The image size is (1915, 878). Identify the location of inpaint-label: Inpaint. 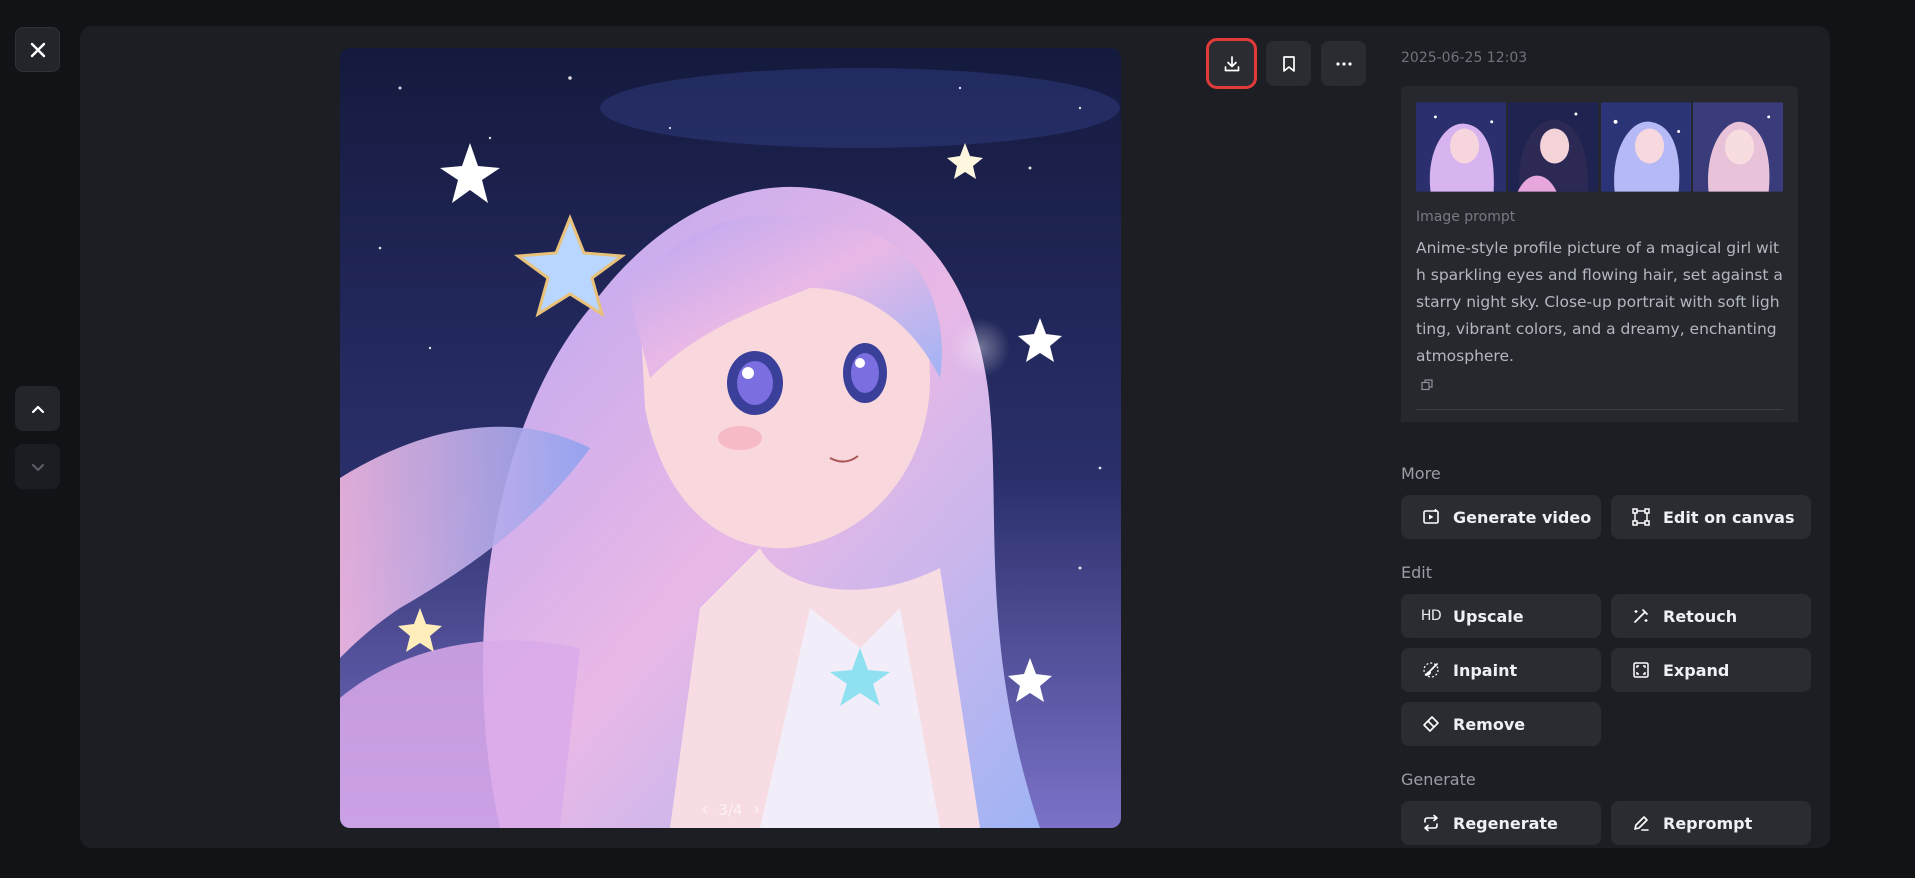
(1485, 670).